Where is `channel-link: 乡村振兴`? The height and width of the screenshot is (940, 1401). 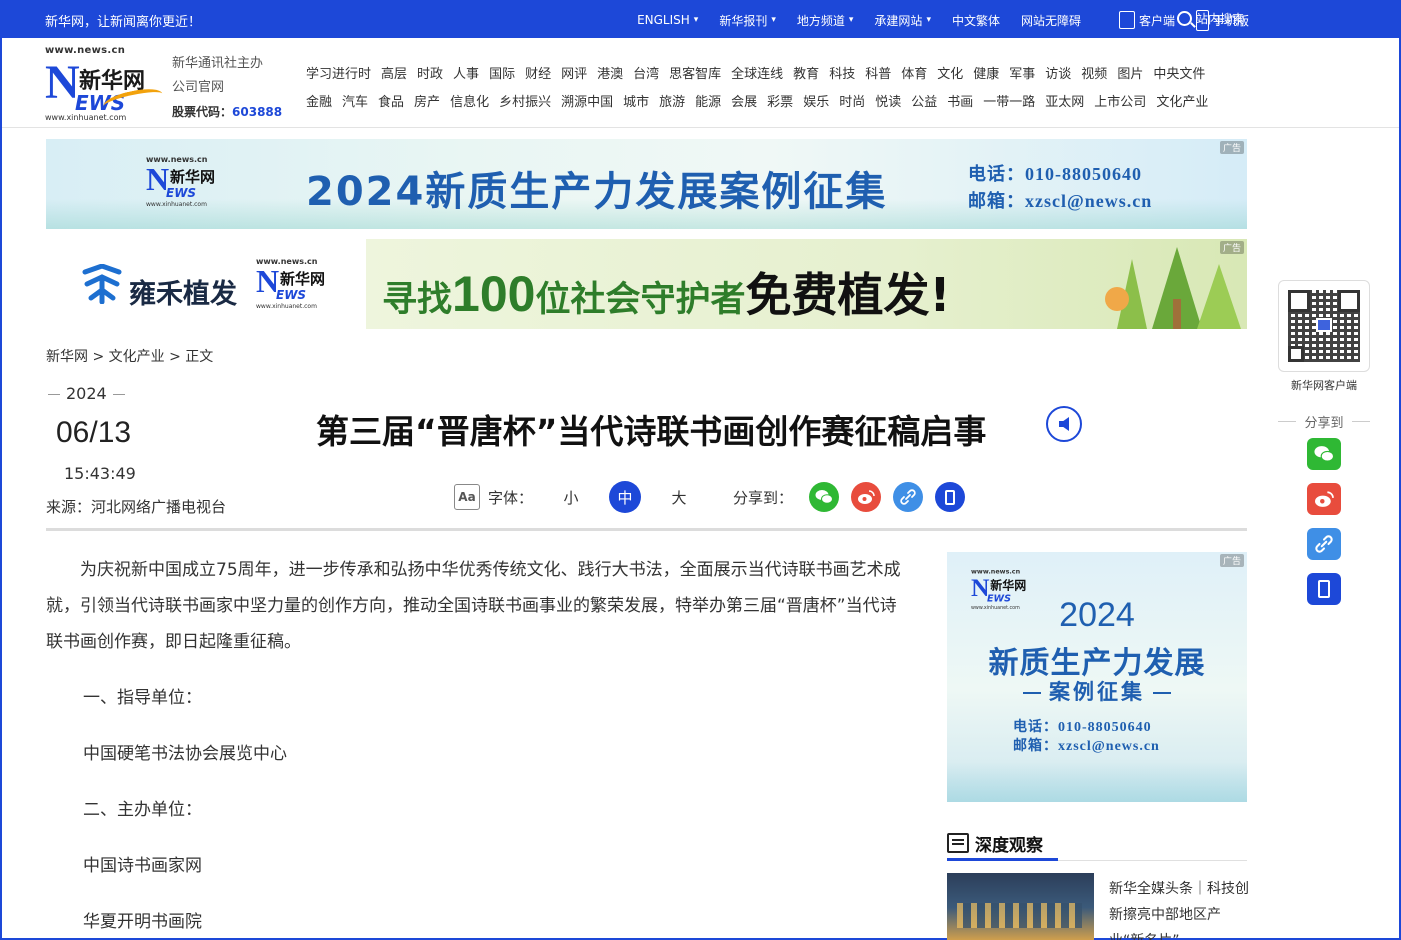 channel-link: 乡村振兴 is located at coordinates (525, 100).